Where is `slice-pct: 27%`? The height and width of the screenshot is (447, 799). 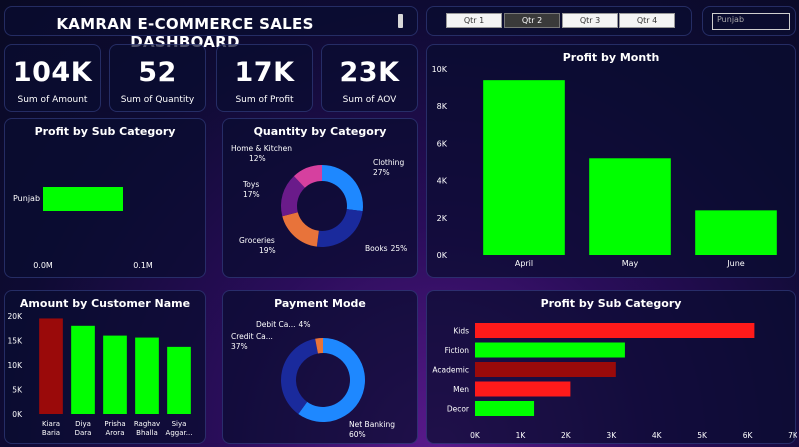
slice-pct: 27% is located at coordinates (381, 172).